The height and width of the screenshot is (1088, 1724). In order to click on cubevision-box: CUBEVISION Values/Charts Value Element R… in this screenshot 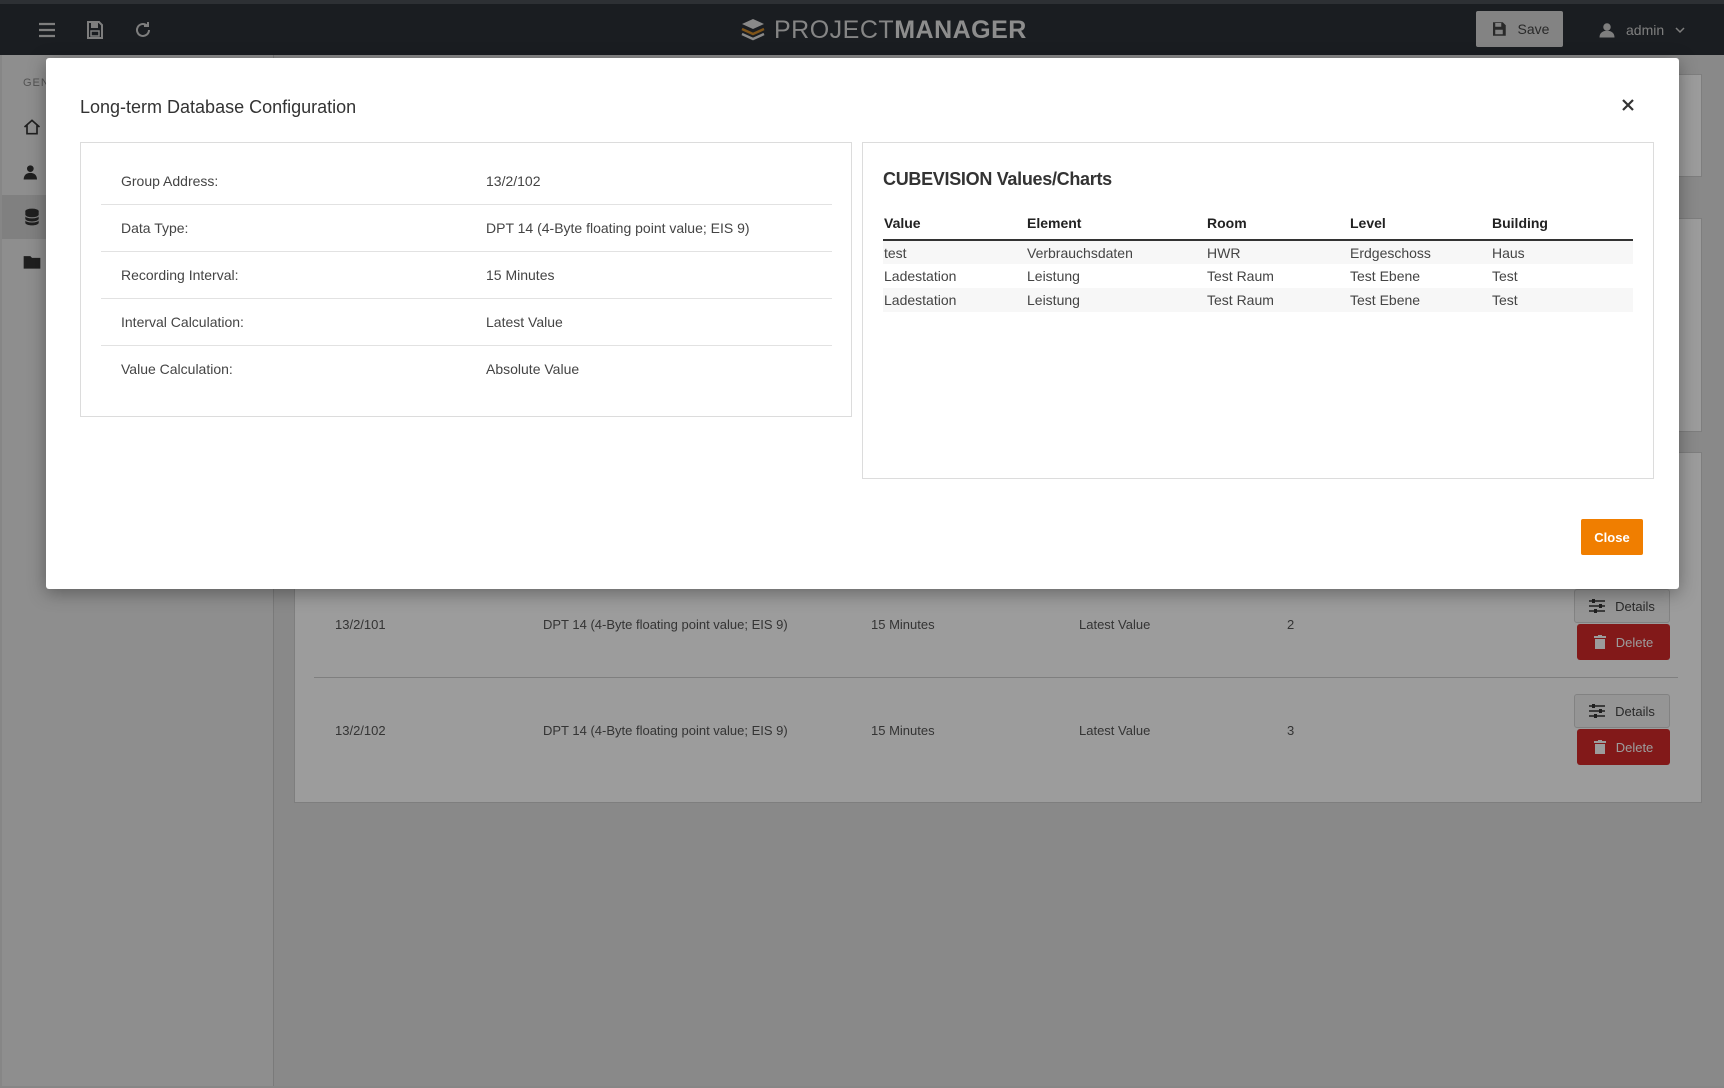, I will do `click(1258, 310)`.